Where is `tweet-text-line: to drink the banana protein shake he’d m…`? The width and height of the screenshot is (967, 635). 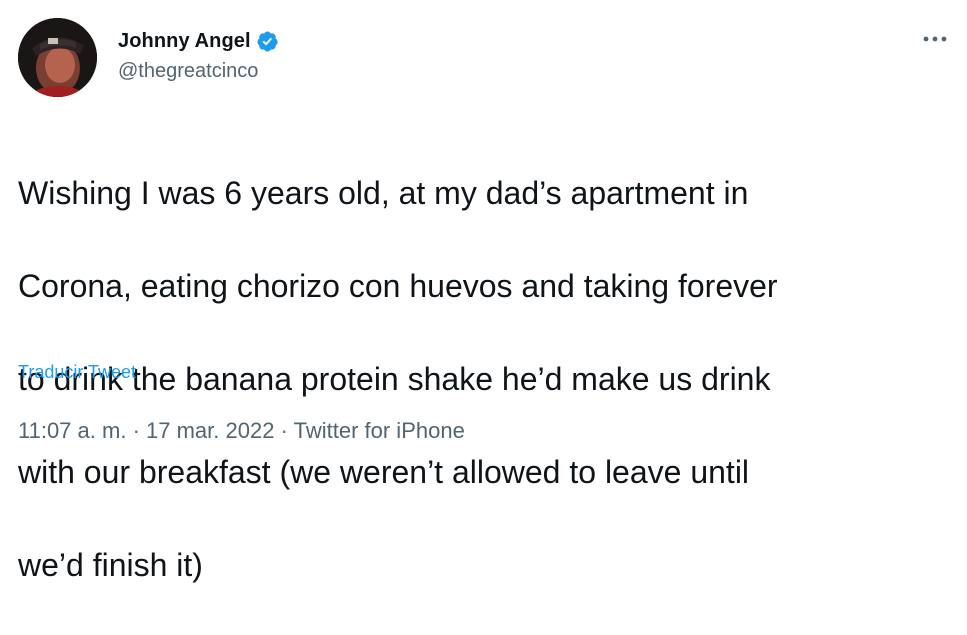
tweet-text-line: to drink the banana protein shake he’d m… is located at coordinates (394, 378).